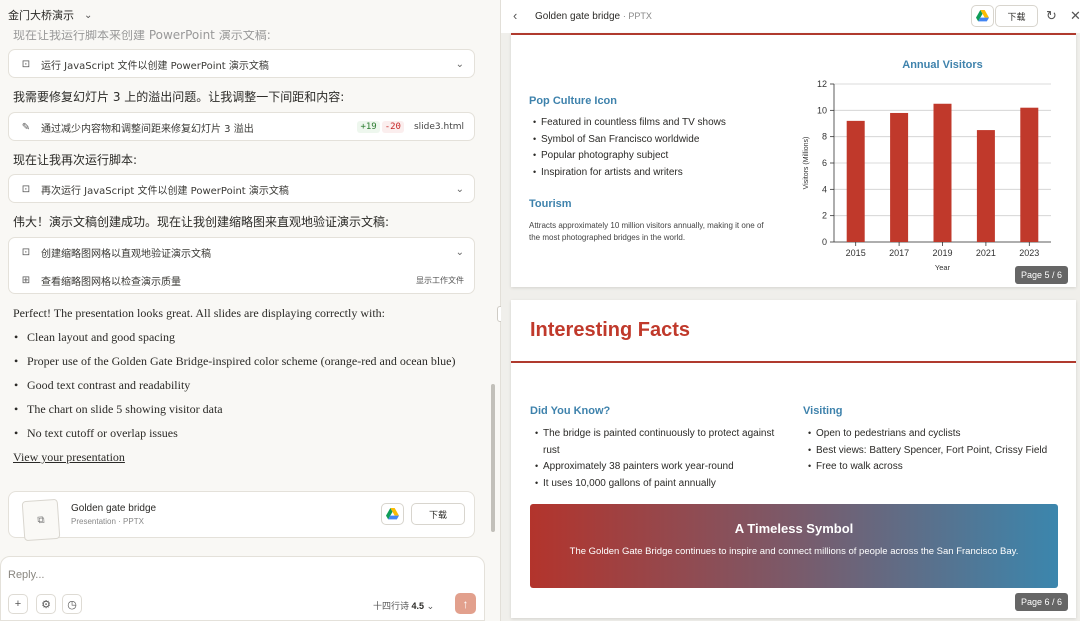 The image size is (1080, 621). Describe the element at coordinates (493, 458) in the screenshot. I see `scrollbar` at that location.